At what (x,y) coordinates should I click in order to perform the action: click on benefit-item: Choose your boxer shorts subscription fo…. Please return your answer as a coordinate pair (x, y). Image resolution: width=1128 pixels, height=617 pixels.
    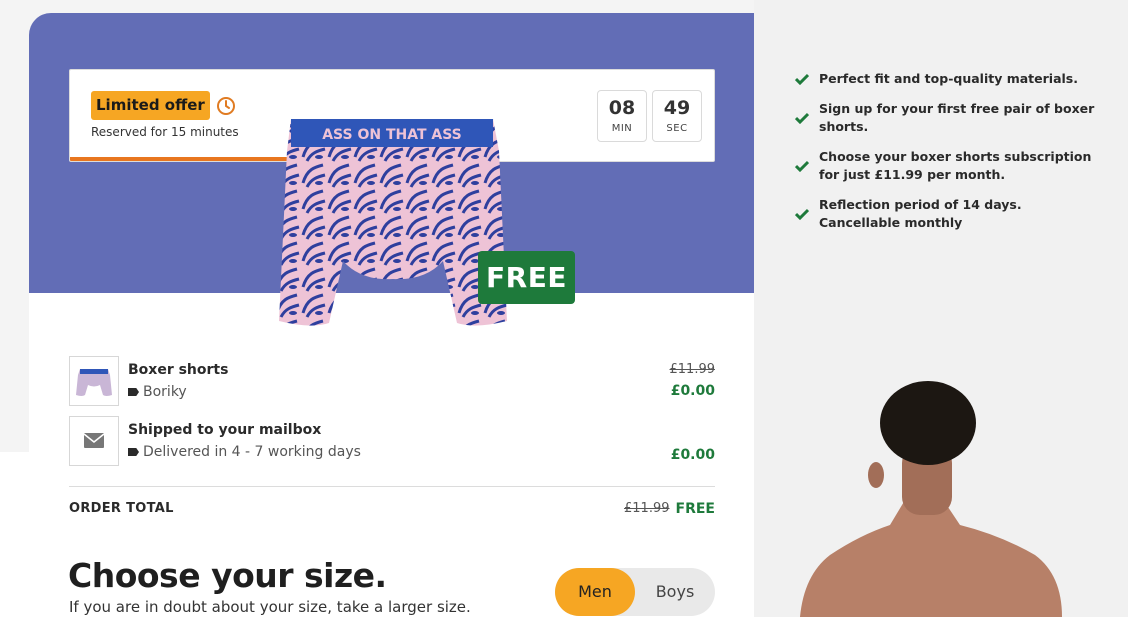
    Looking at the image, I should click on (945, 166).